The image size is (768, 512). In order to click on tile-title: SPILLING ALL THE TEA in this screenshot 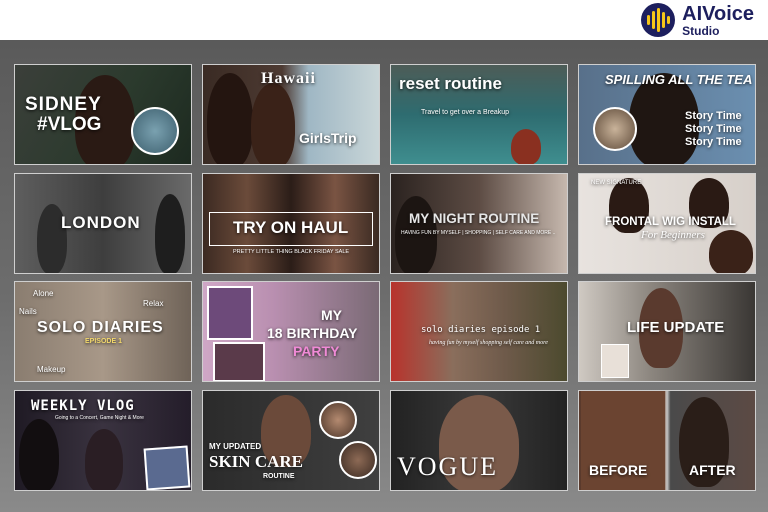, I will do `click(679, 79)`.